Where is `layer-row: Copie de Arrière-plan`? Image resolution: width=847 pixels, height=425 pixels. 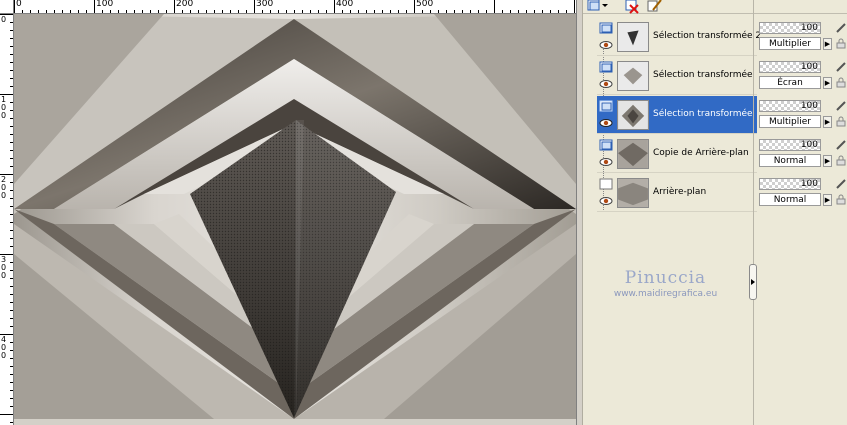 layer-row: Copie de Arrière-plan is located at coordinates (677, 154).